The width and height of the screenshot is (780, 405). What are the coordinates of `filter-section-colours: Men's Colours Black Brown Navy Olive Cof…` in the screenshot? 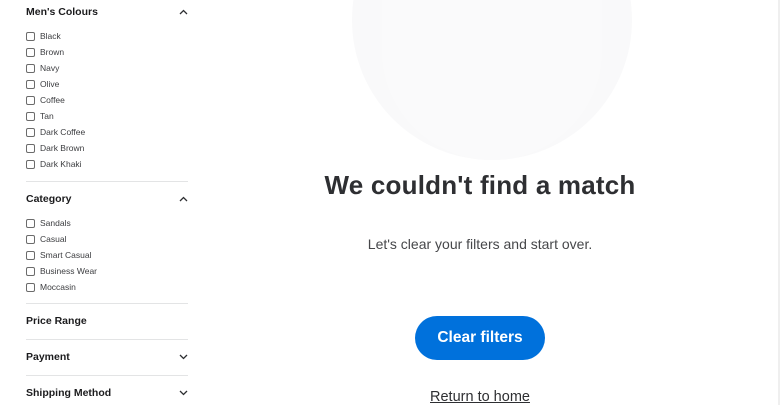 It's located at (107, 87).